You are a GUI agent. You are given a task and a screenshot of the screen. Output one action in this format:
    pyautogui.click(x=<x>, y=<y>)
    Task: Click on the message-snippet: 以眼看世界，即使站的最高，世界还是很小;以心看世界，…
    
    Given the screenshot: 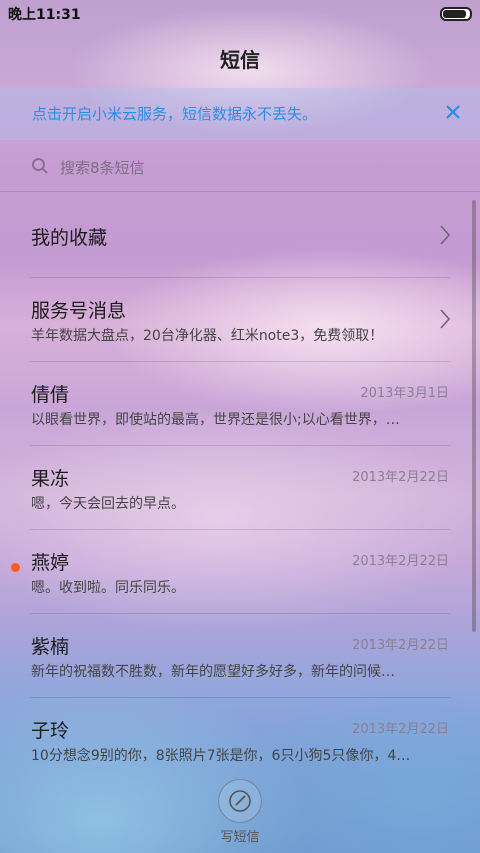 What is the action you would take?
    pyautogui.click(x=215, y=420)
    